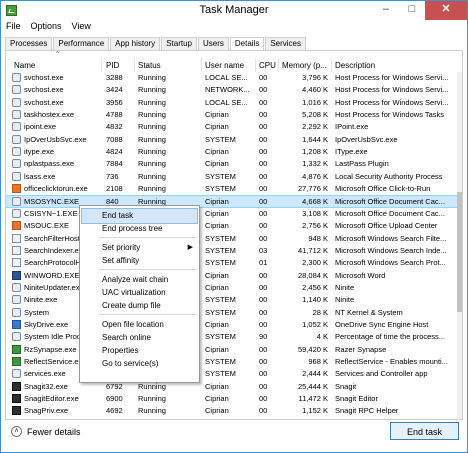  Describe the element at coordinates (386, 10) in the screenshot. I see `minimize-button: –` at that location.